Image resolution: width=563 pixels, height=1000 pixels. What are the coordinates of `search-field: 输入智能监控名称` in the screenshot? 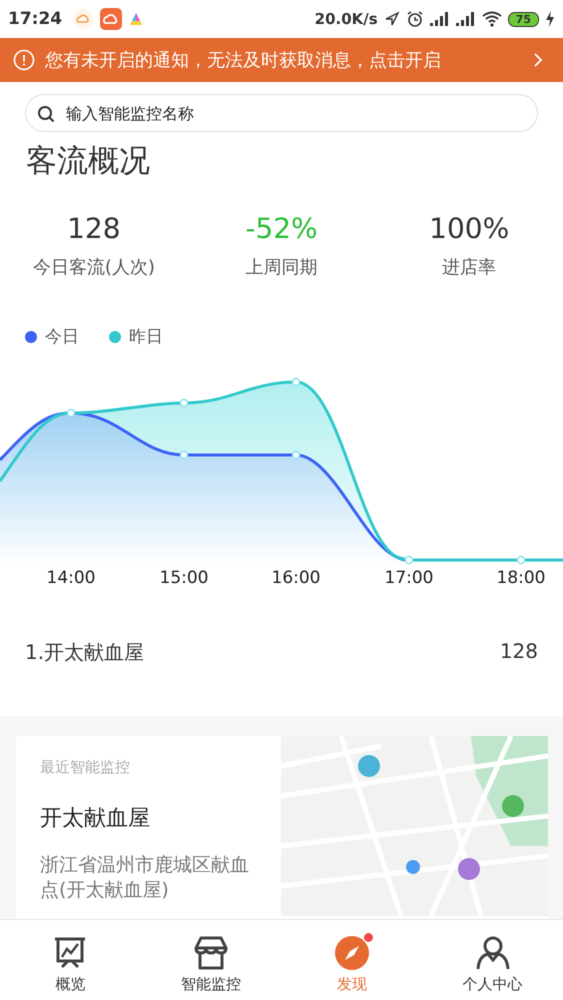 It's located at (281, 113).